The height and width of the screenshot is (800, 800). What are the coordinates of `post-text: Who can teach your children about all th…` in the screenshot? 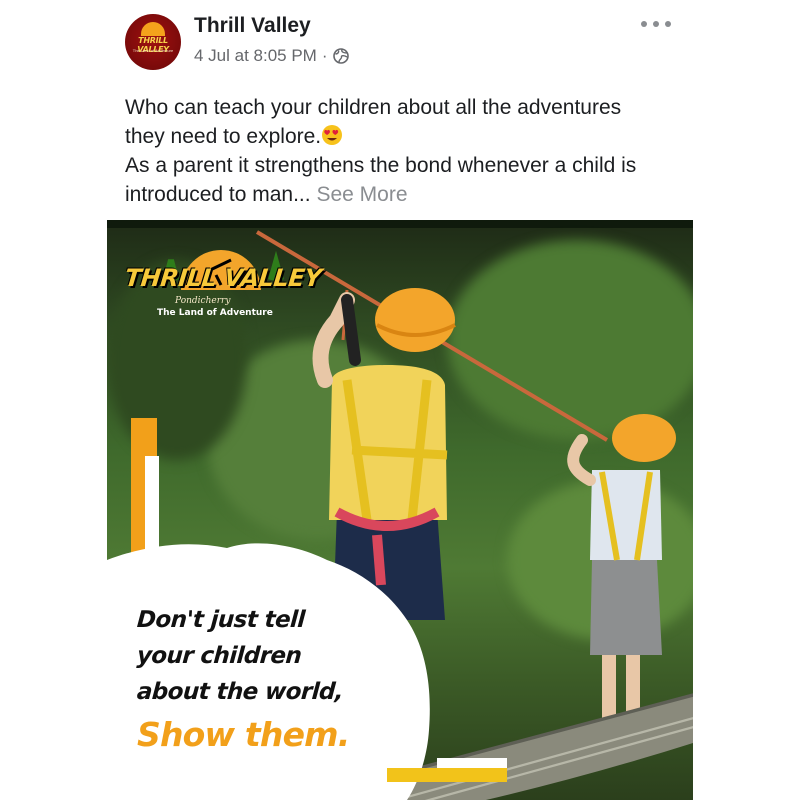 It's located at (420, 151).